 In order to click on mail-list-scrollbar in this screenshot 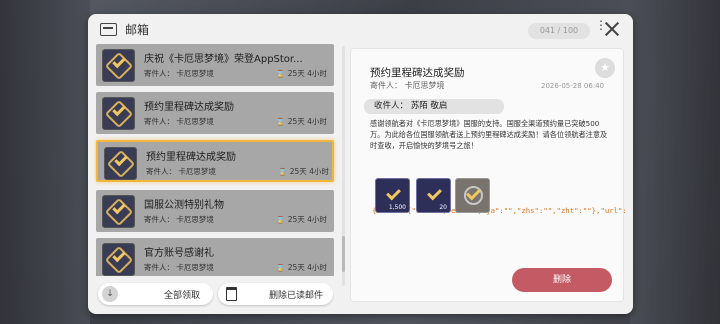, I will do `click(343, 166)`.